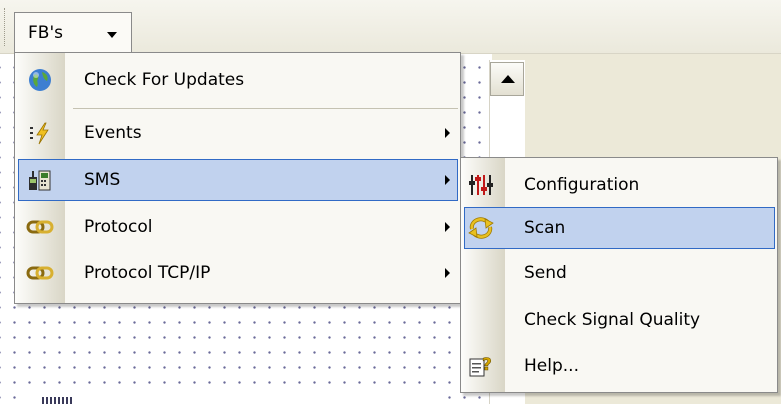 The image size is (781, 404). Describe the element at coordinates (238, 273) in the screenshot. I see `menu-item-protocol-tcpip: Protocol TCP/IP` at that location.